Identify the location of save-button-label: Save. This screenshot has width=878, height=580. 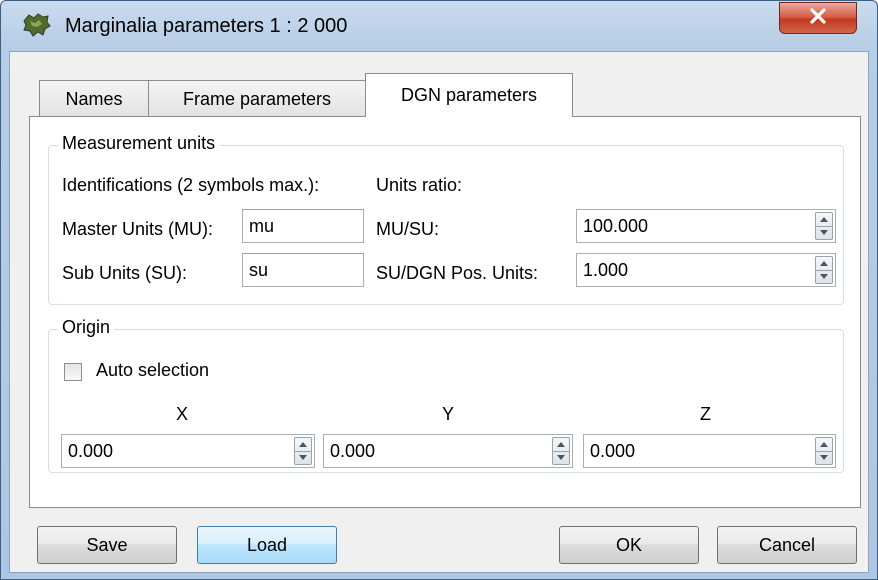
(107, 544).